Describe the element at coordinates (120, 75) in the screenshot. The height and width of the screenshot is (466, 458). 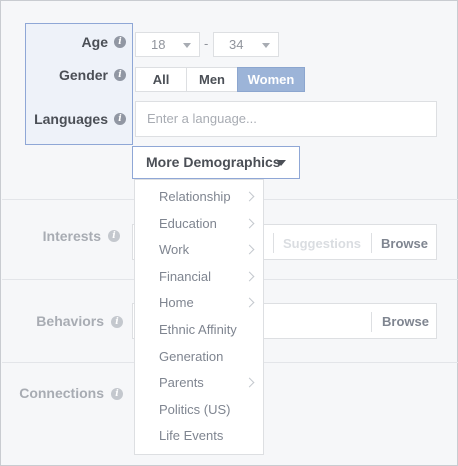
I see `gender-info-icon: i` at that location.